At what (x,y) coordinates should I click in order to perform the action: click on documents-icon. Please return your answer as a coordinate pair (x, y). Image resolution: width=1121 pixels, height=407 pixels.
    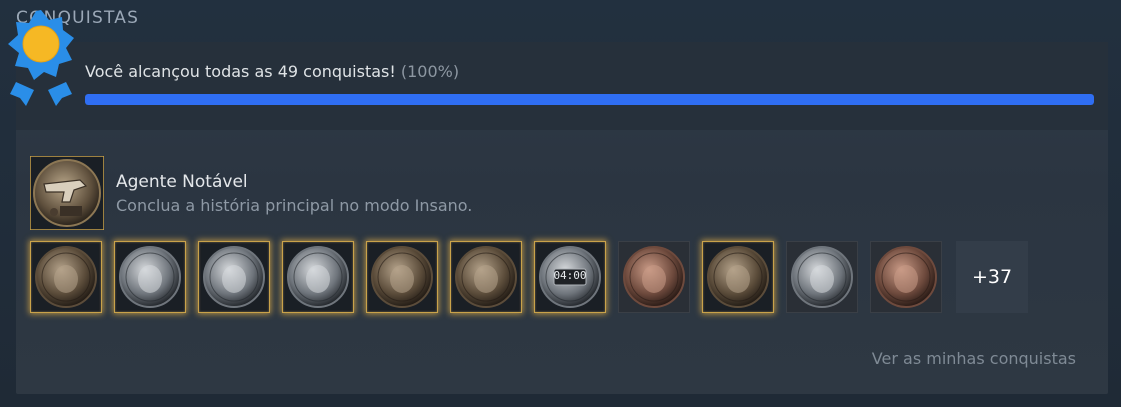
    Looking at the image, I should click on (738, 277).